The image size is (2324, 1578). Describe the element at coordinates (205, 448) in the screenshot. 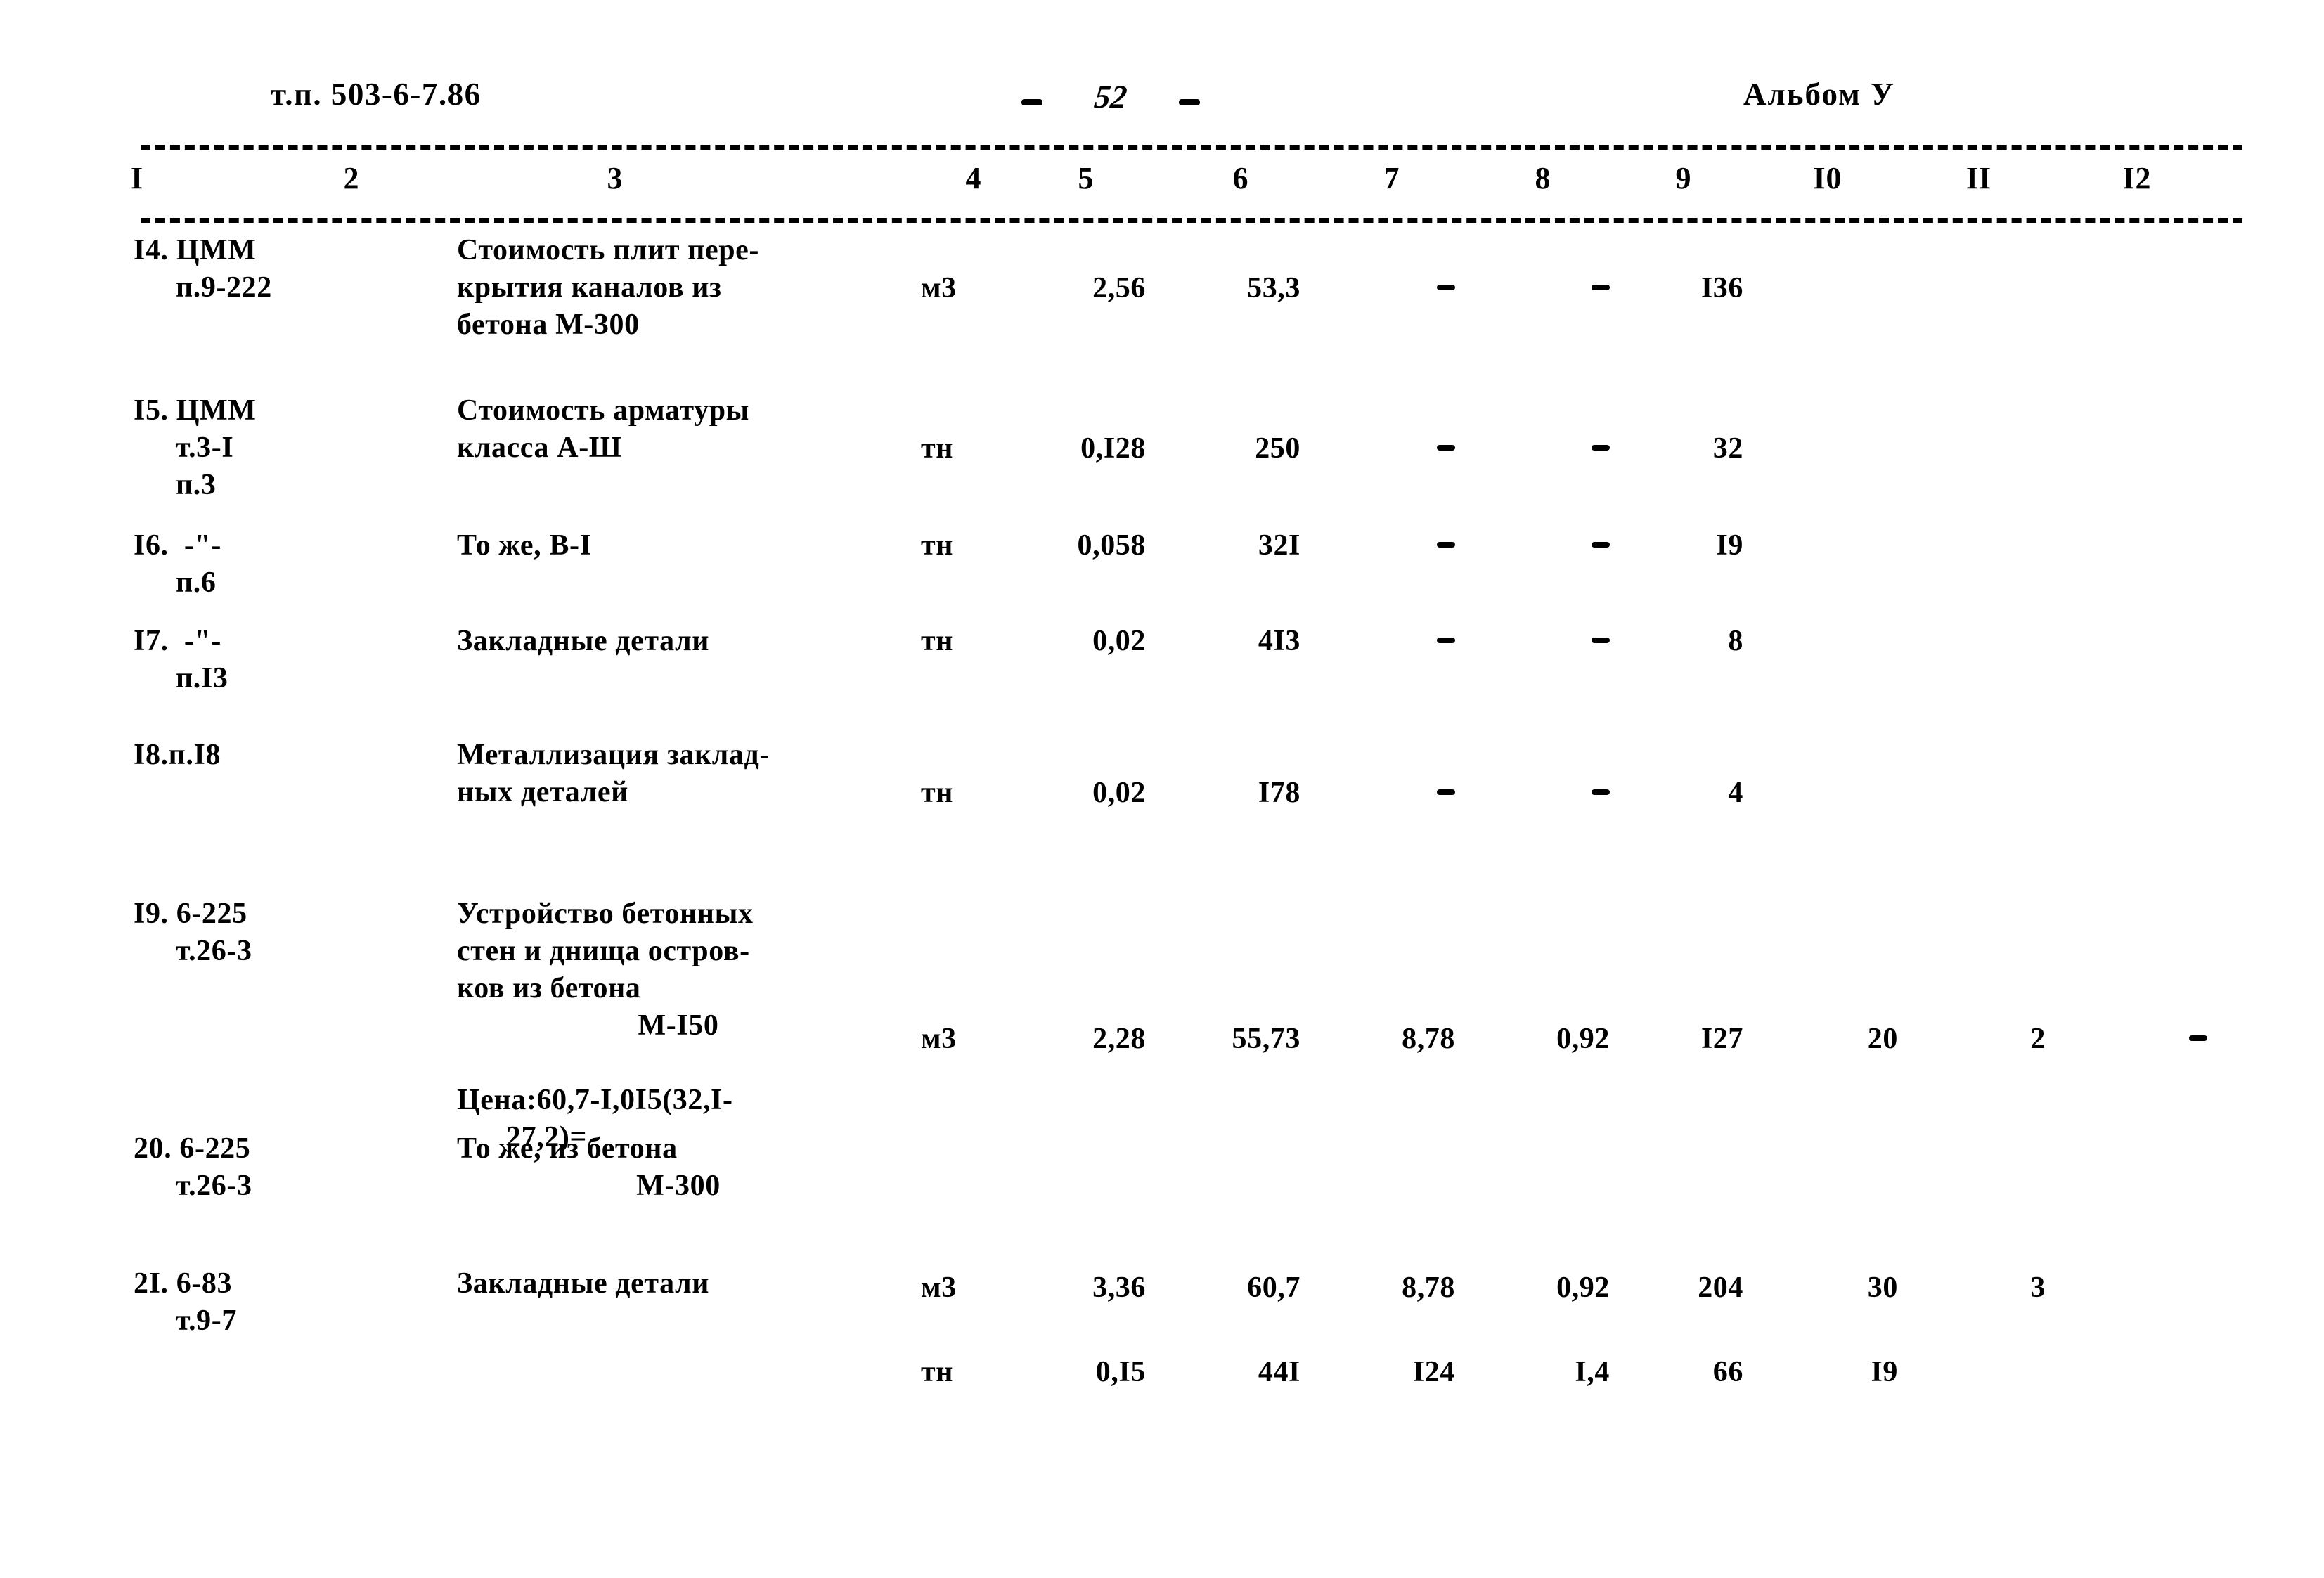

I see `row-code-line: т.3-I` at that location.